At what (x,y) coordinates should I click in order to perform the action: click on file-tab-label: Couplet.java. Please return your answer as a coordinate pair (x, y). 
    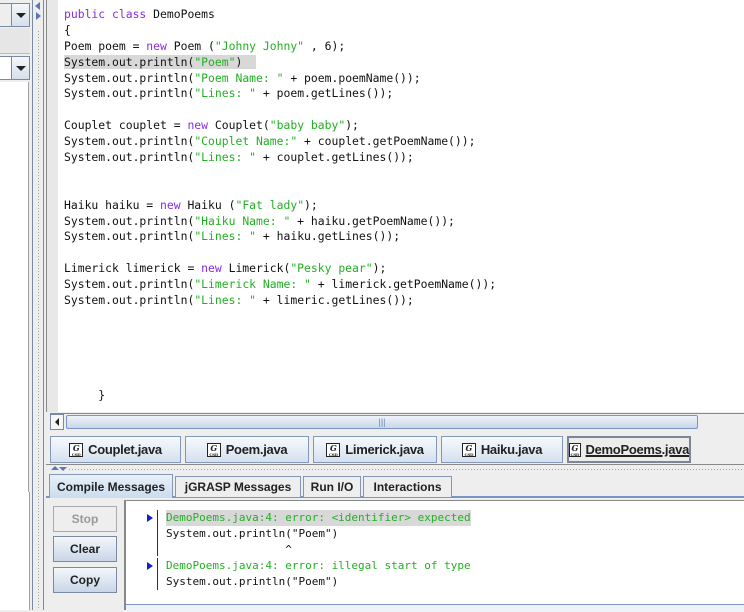
    Looking at the image, I should click on (125, 449).